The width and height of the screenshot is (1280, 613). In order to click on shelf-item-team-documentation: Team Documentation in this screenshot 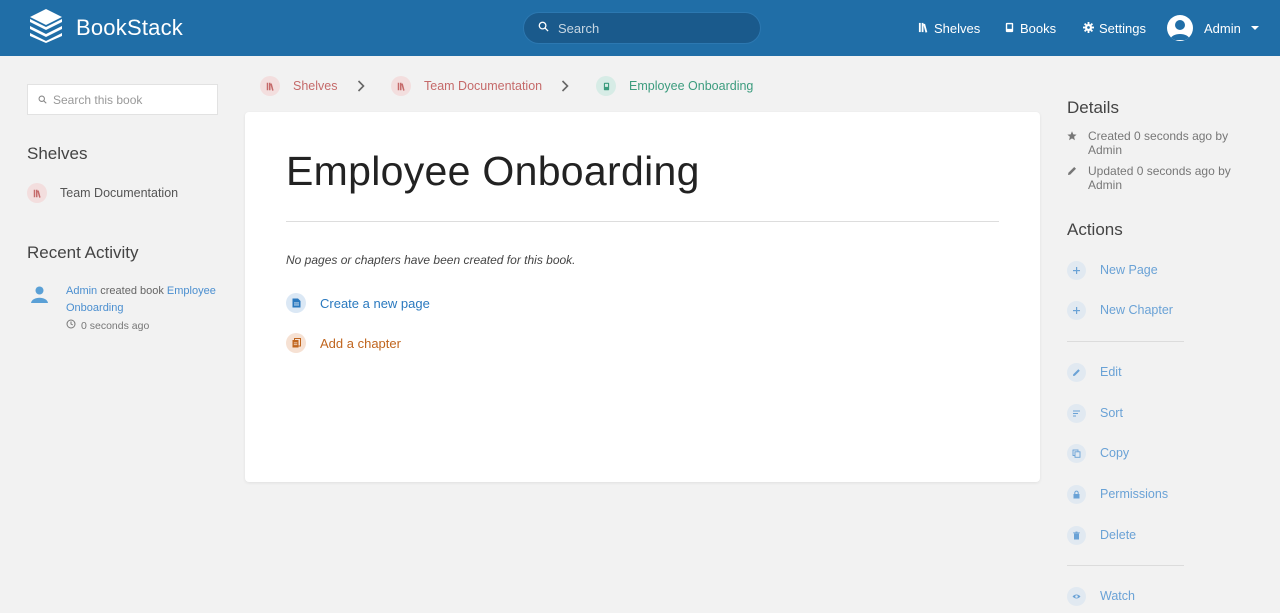, I will do `click(102, 193)`.